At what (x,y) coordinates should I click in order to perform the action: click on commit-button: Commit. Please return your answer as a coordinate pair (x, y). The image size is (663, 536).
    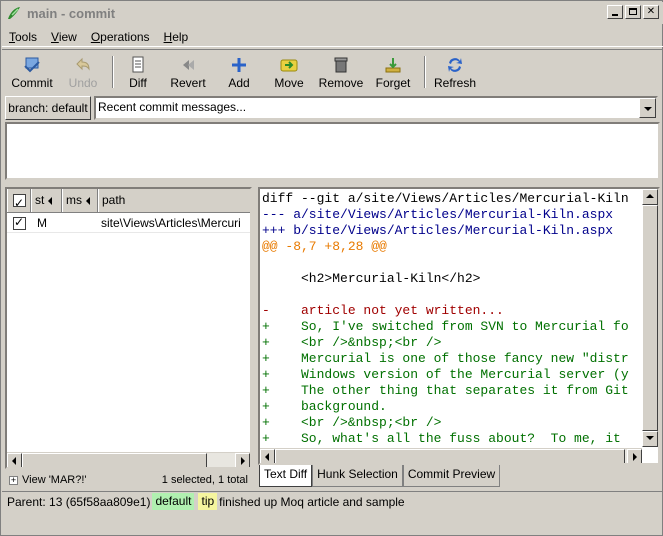
    Looking at the image, I should click on (32, 71).